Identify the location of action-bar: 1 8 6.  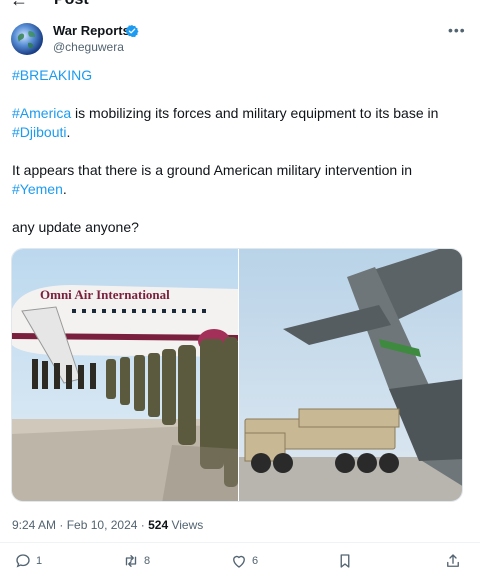
(240, 564).